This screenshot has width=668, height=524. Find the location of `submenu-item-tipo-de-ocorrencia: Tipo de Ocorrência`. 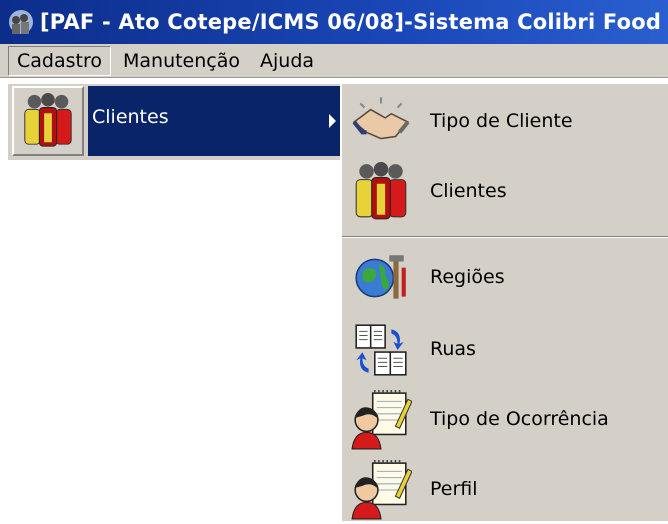

submenu-item-tipo-de-ocorrencia: Tipo de Ocorrência is located at coordinates (505, 420).